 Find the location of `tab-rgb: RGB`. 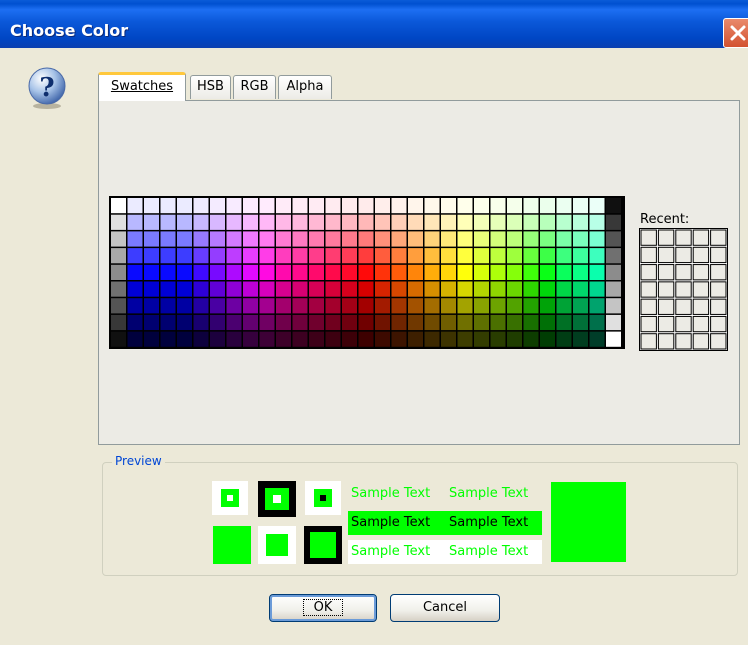

tab-rgb: RGB is located at coordinates (254, 87).